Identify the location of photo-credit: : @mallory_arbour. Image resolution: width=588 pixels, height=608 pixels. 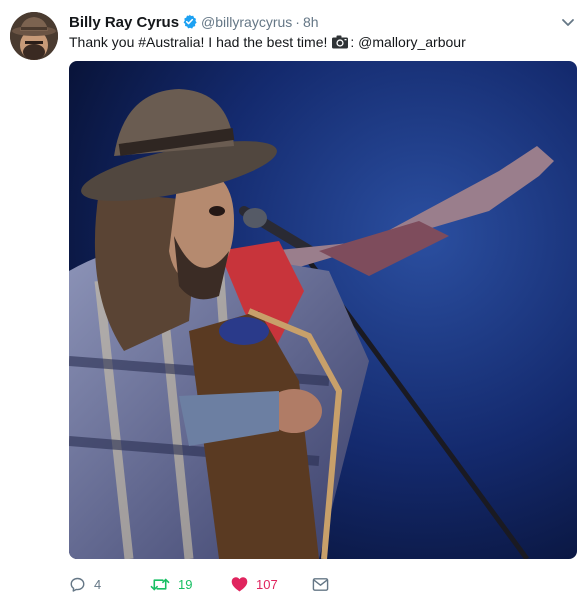
(407, 42).